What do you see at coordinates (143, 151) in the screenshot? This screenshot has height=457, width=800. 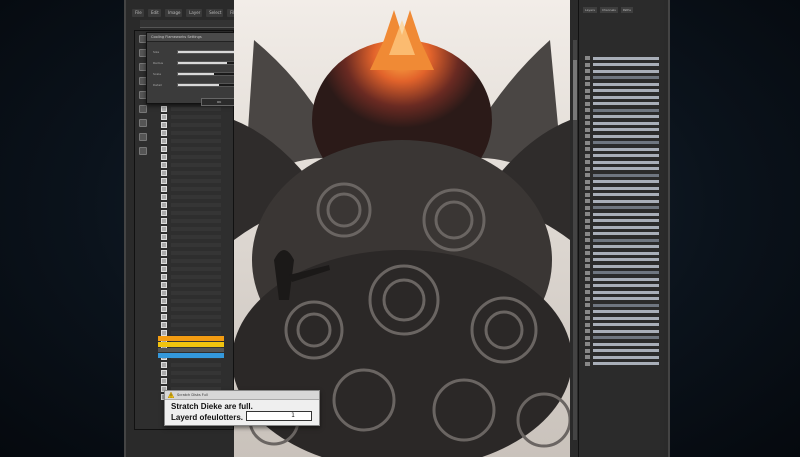 I see `zoom-tool-icon` at bounding box center [143, 151].